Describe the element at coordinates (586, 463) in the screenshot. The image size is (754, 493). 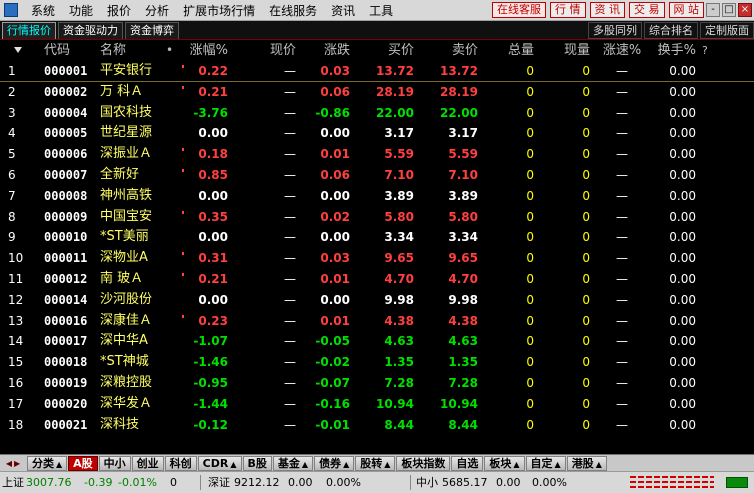
I see `category-tab: 港股 ▲` at that location.